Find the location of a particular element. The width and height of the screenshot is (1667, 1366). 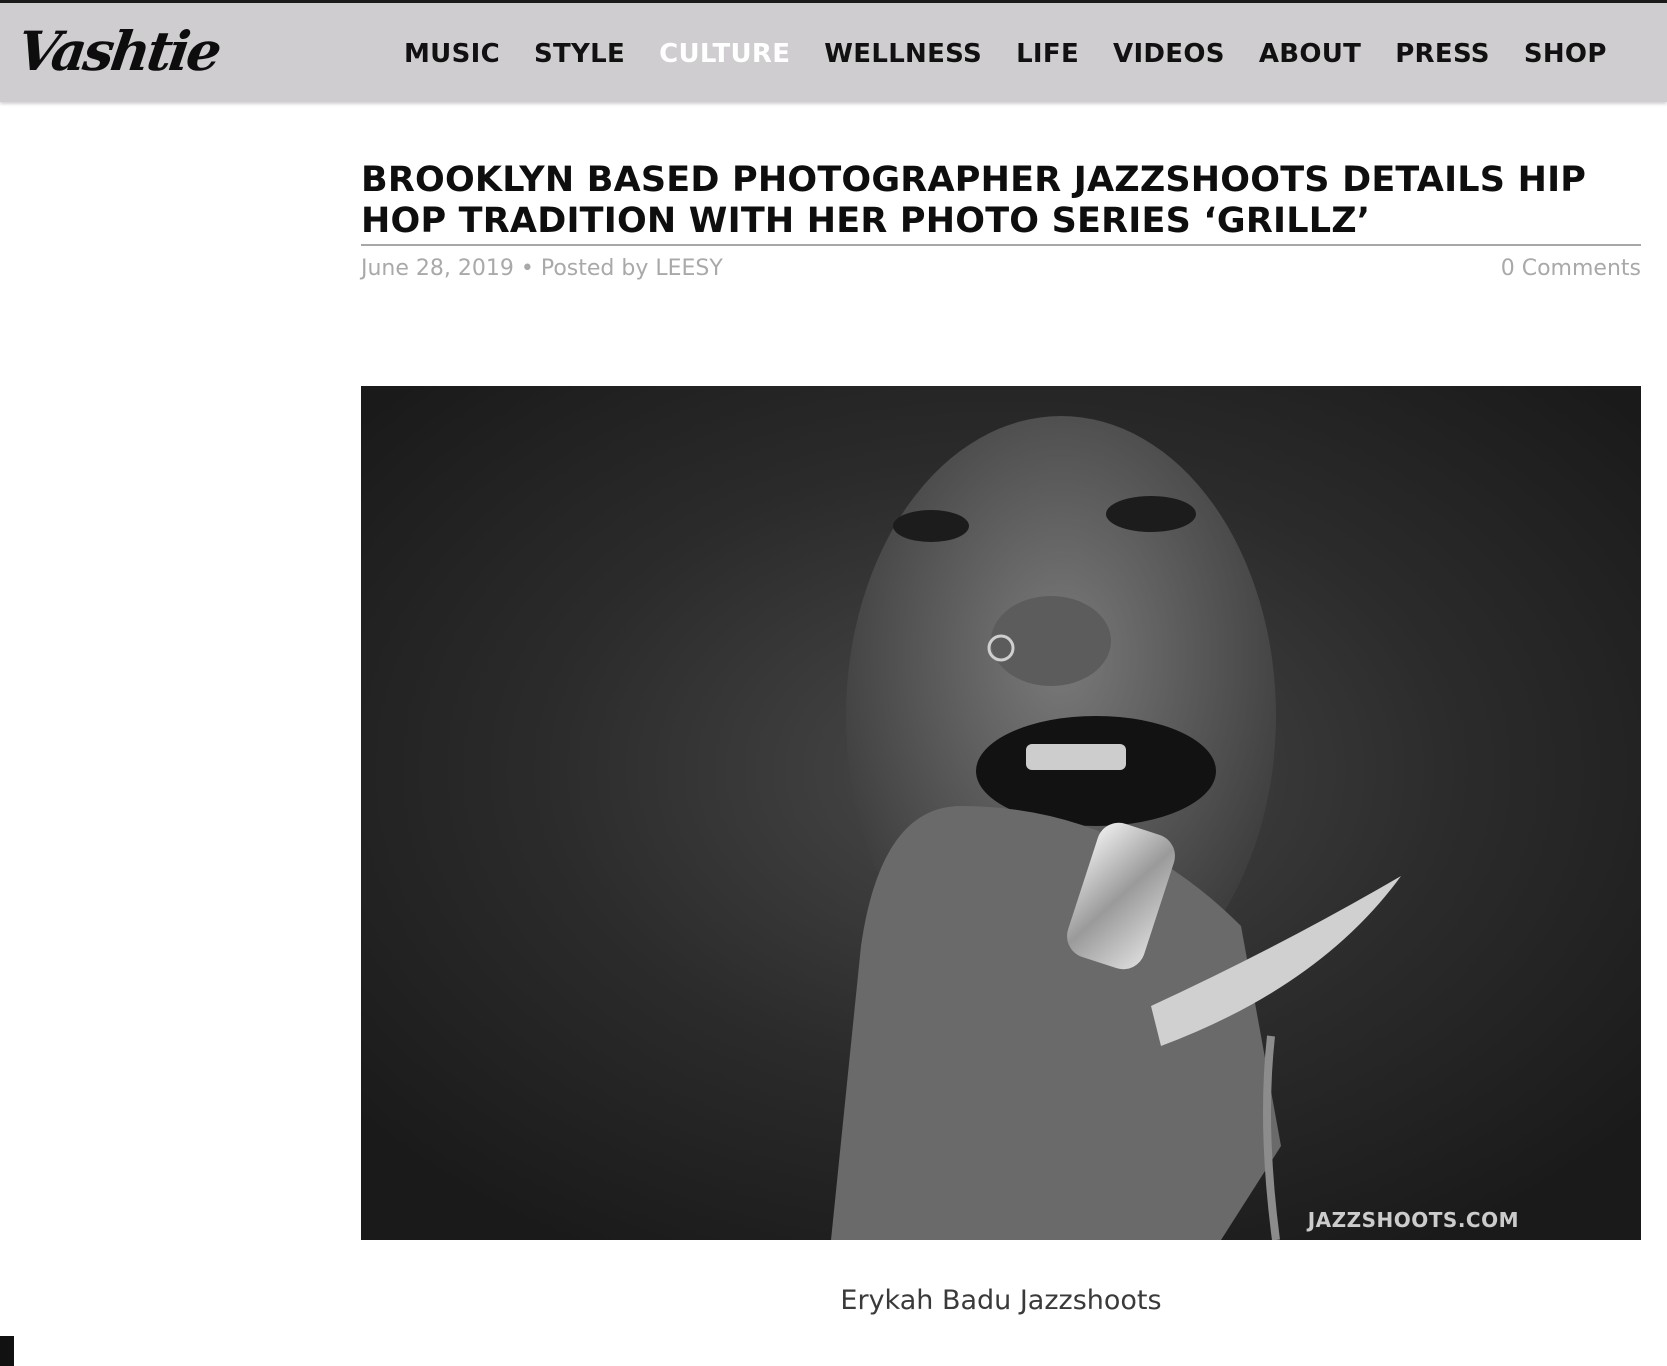

title-divider is located at coordinates (1001, 245).